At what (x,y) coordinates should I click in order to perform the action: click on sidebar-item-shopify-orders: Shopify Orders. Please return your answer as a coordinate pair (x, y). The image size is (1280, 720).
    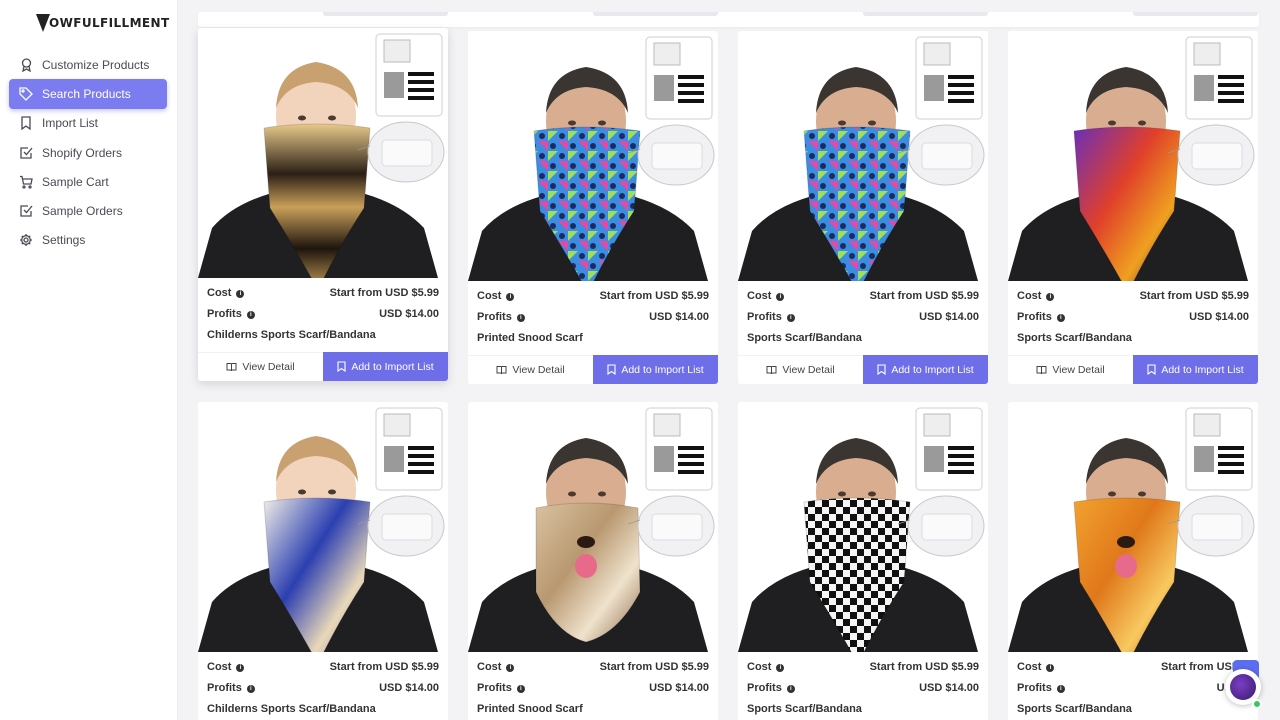
    Looking at the image, I should click on (88, 152).